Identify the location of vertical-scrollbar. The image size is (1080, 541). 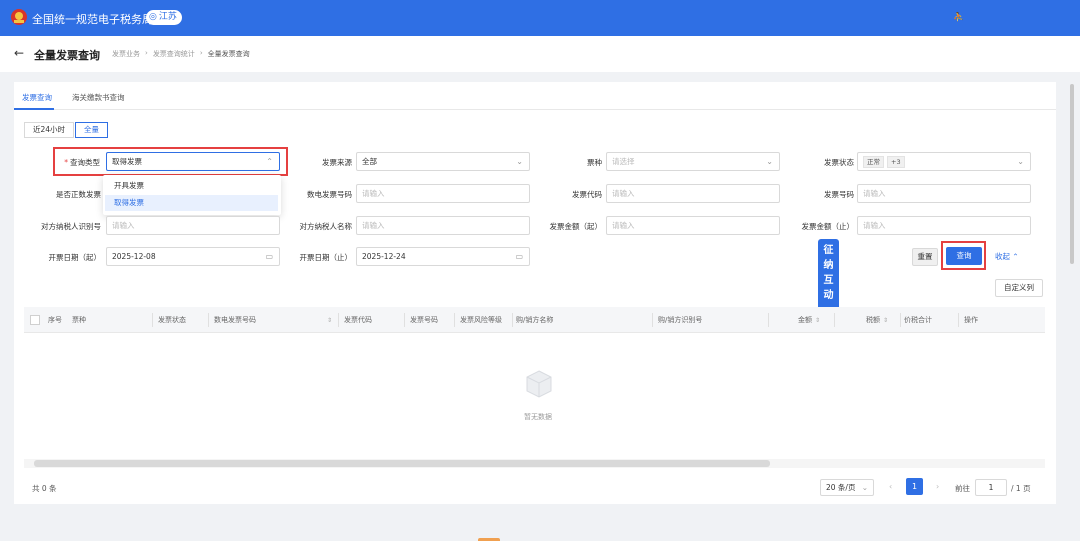
(1072, 293).